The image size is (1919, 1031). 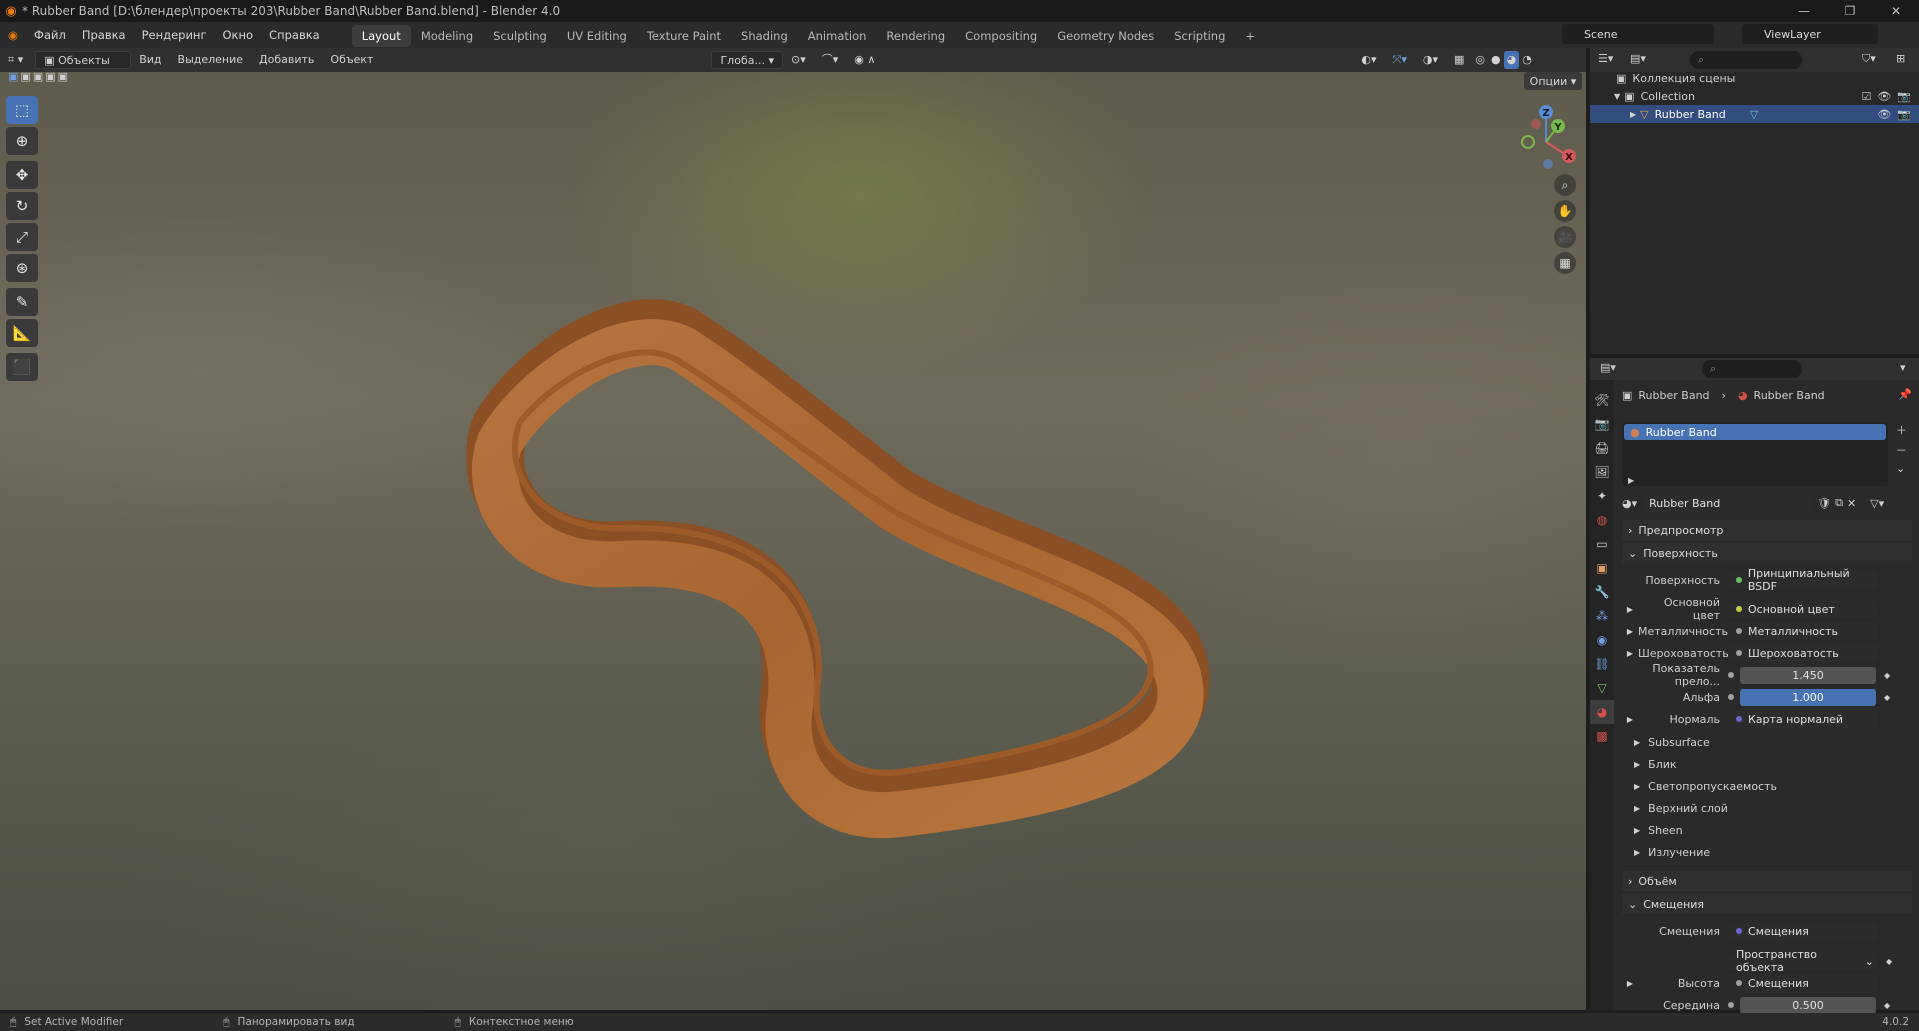 I want to click on collection-checkbox-icon: ☑, so click(x=1866, y=96).